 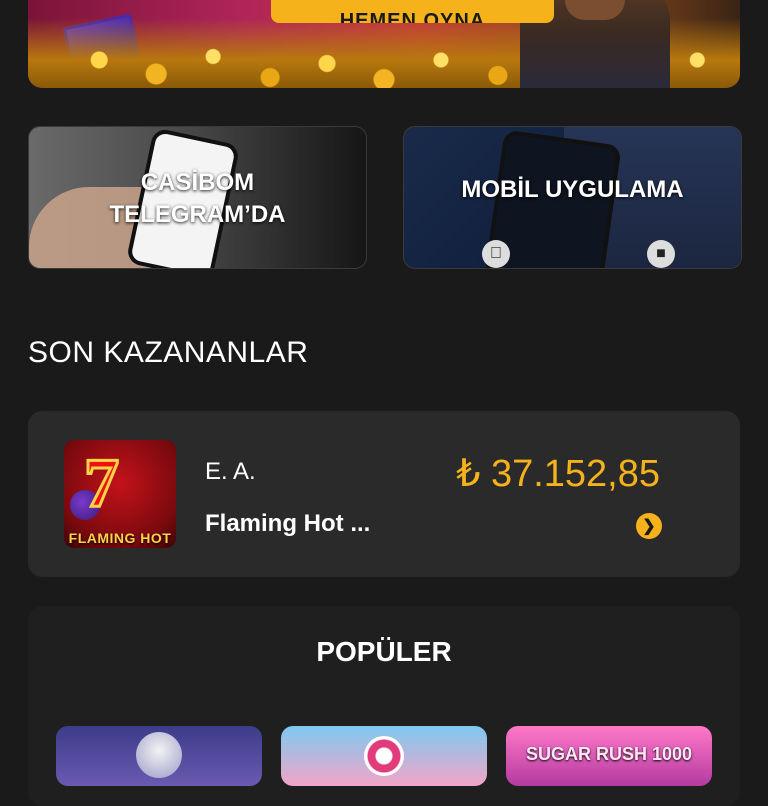 I want to click on telegram-title-line1: CASİBOM, so click(x=197, y=182).